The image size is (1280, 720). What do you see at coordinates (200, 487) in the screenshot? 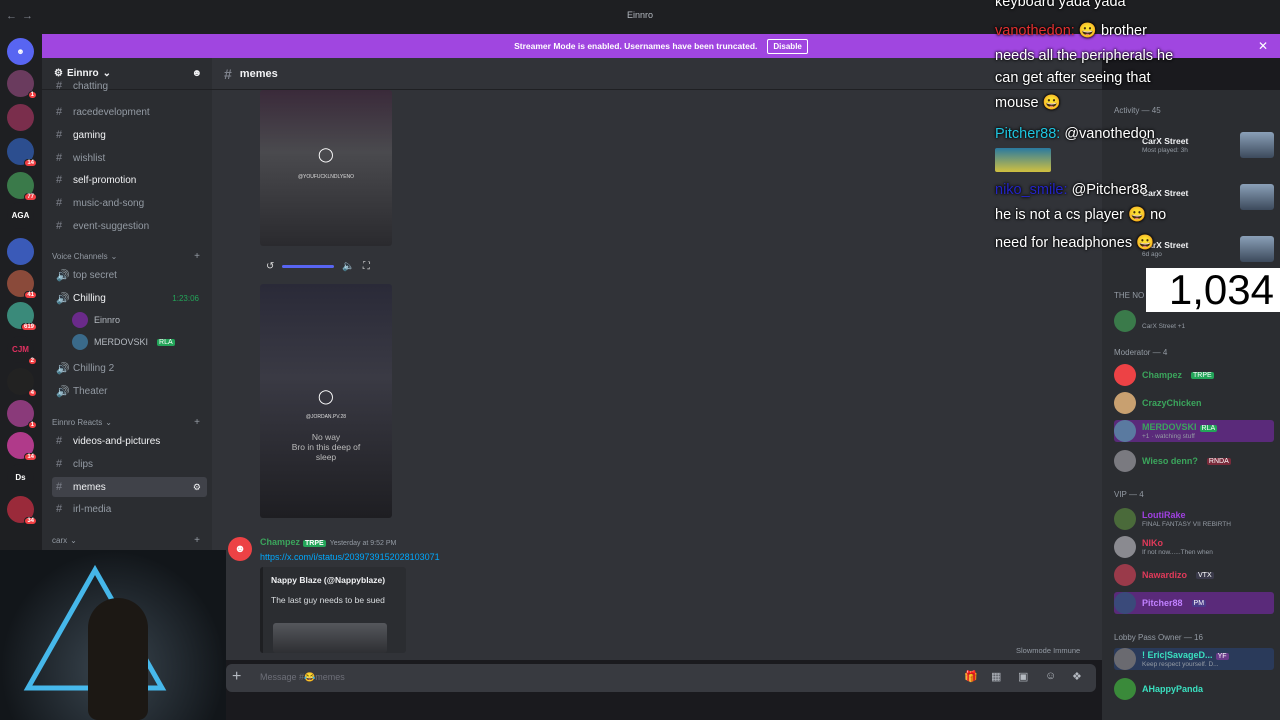
I see `settings-icon: ⚙` at bounding box center [200, 487].